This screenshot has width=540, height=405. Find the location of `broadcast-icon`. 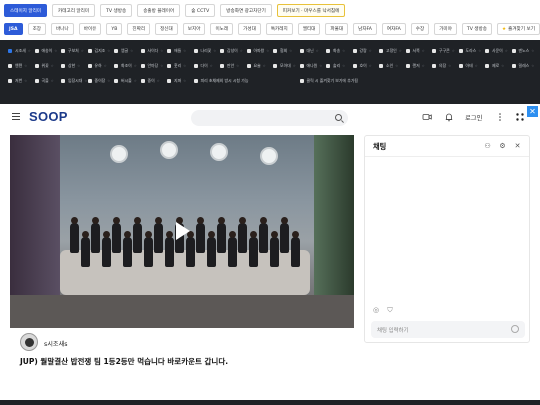

broadcast-icon is located at coordinates (427, 117).